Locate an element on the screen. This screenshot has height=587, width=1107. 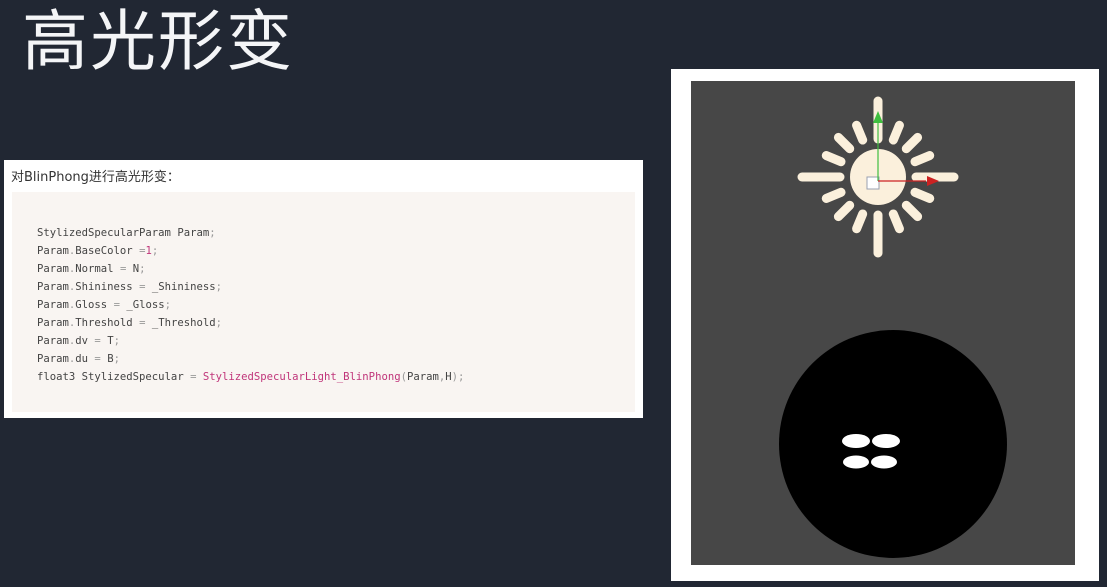
code-token: BaseColor is located at coordinates (107, 251).